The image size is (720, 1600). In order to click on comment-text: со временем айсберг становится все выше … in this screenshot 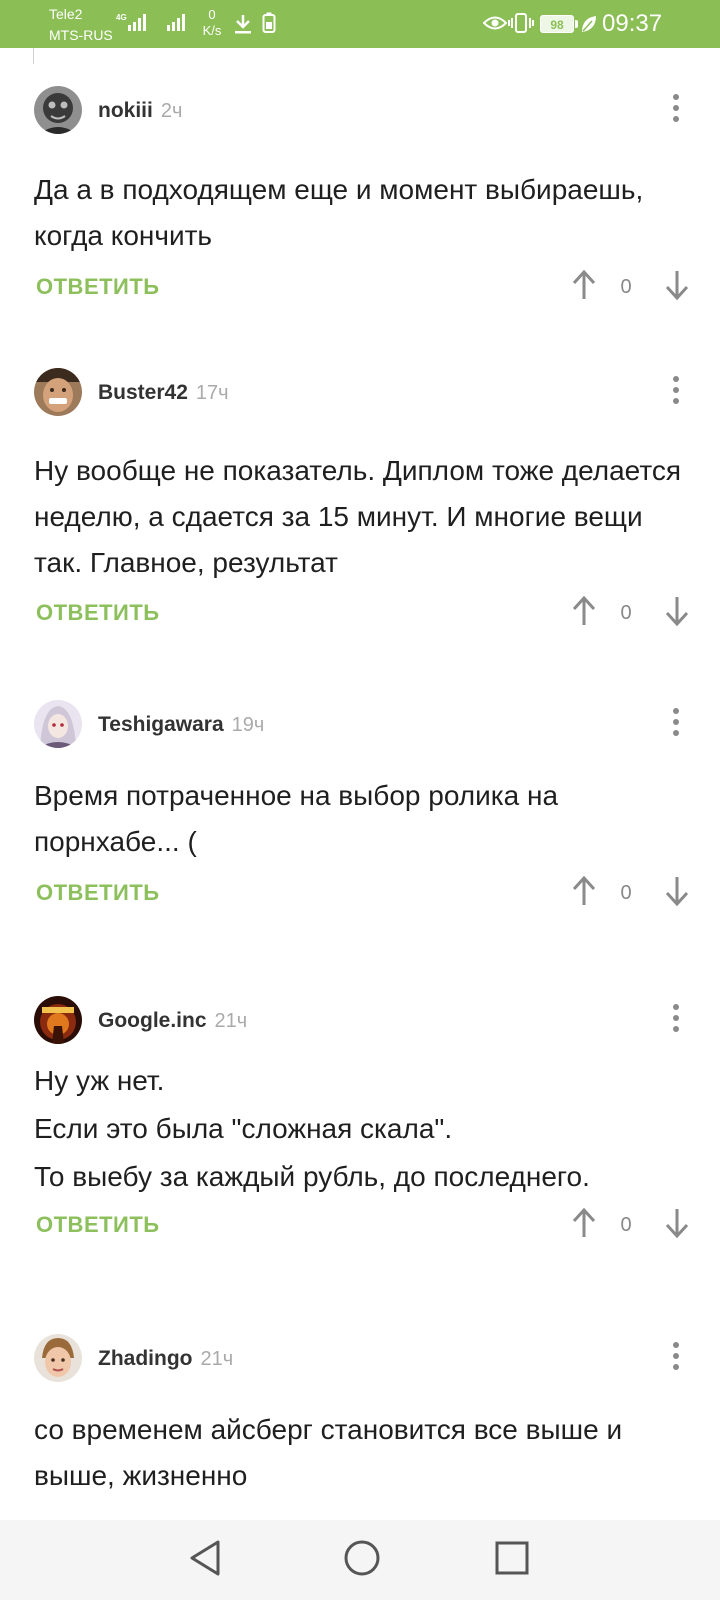, I will do `click(364, 1453)`.